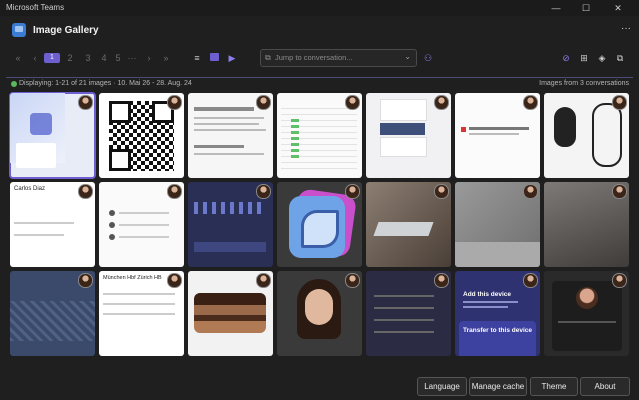 This screenshot has height=400, width=639. I want to click on tile-caption: Carlos Diaz, so click(30, 189).